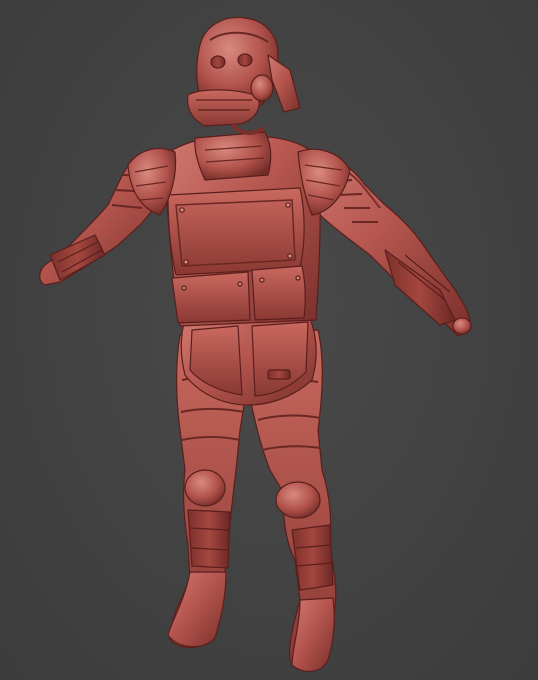  Describe the element at coordinates (239, 229) in the screenshot. I see `torso-armor` at that location.